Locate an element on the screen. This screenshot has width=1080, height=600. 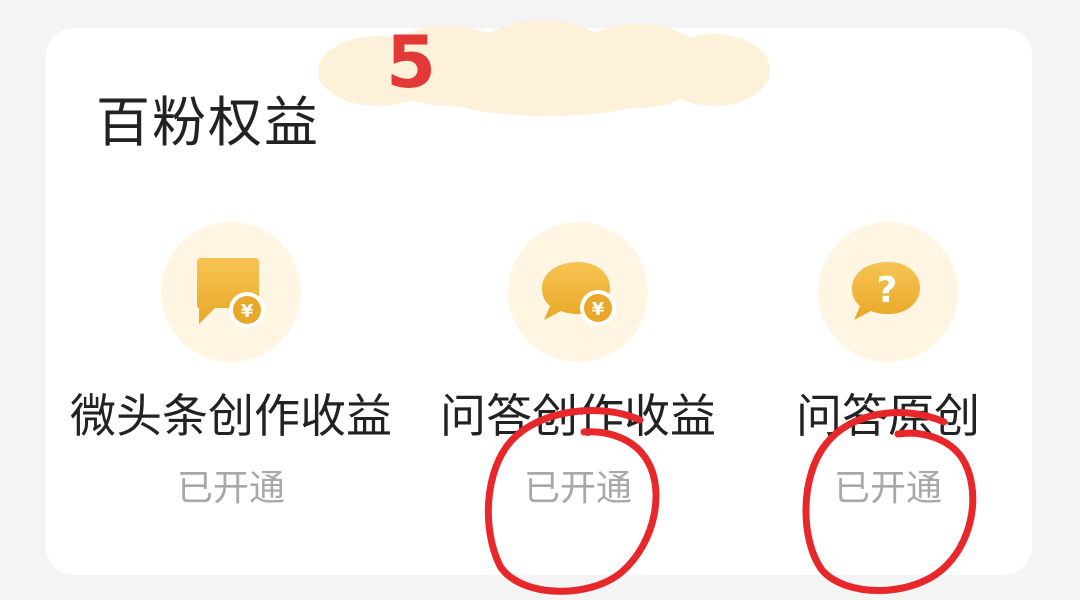
benefit-name: 问答原创 is located at coordinates (888, 416).